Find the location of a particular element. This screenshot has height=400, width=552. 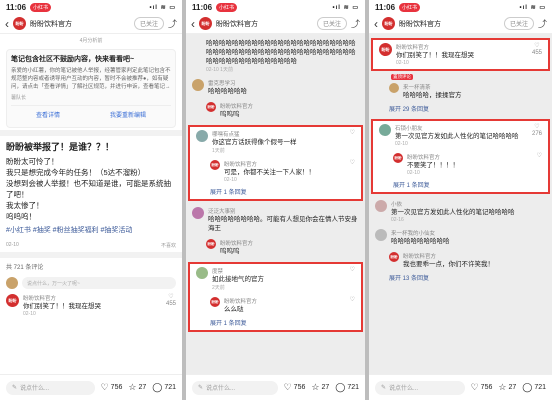

comment-input-row: 说点什么，万一火了呢~ is located at coordinates (91, 283).